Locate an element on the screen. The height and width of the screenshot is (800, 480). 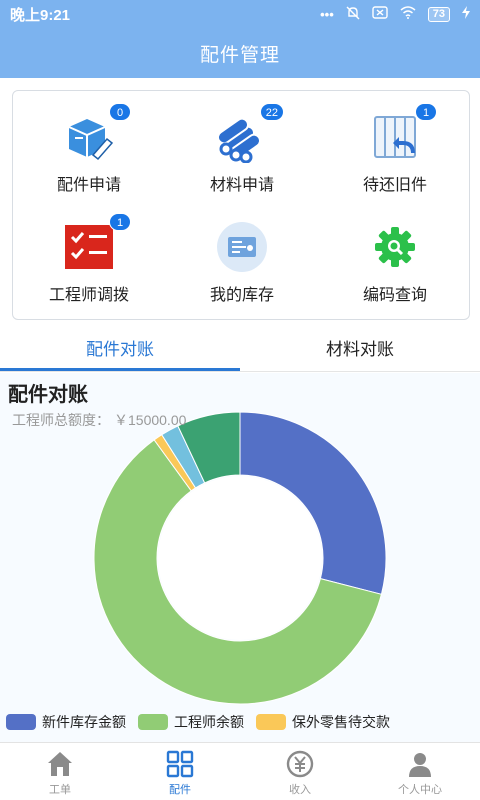
status-bar: 晚上9:21 ••• 73 is located at coordinates (240, 14).